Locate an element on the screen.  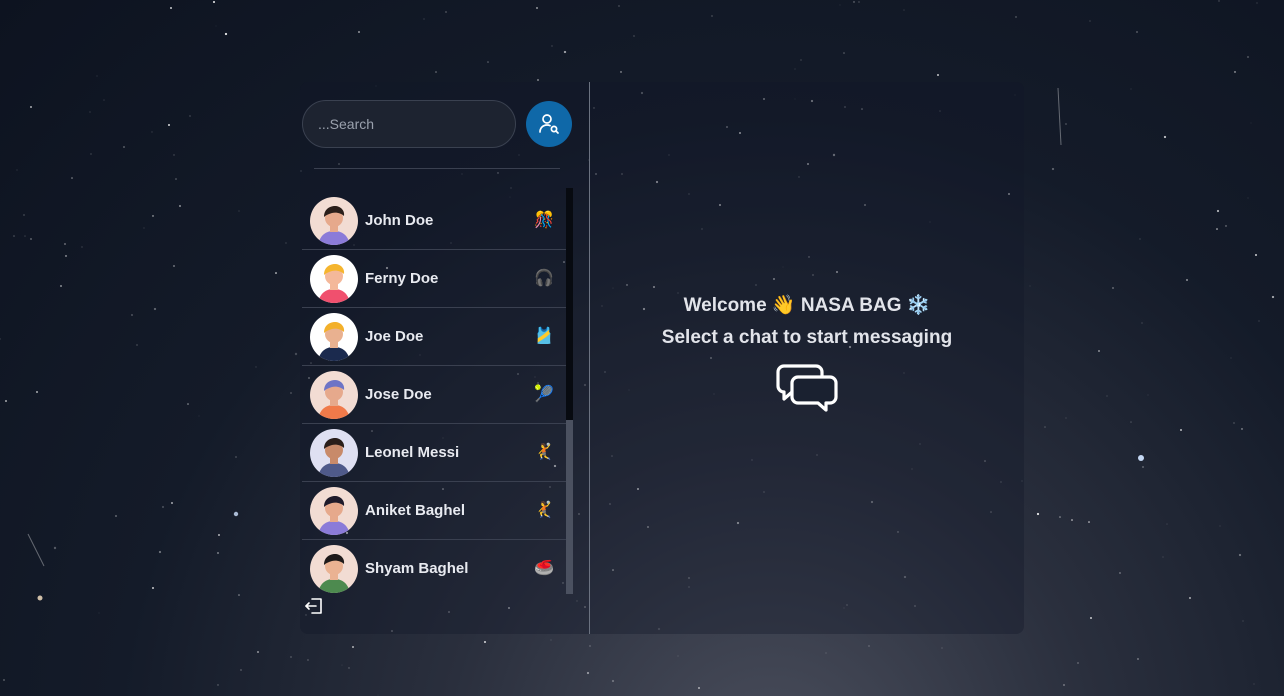
contact-name: Joe Doe is located at coordinates (394, 336).